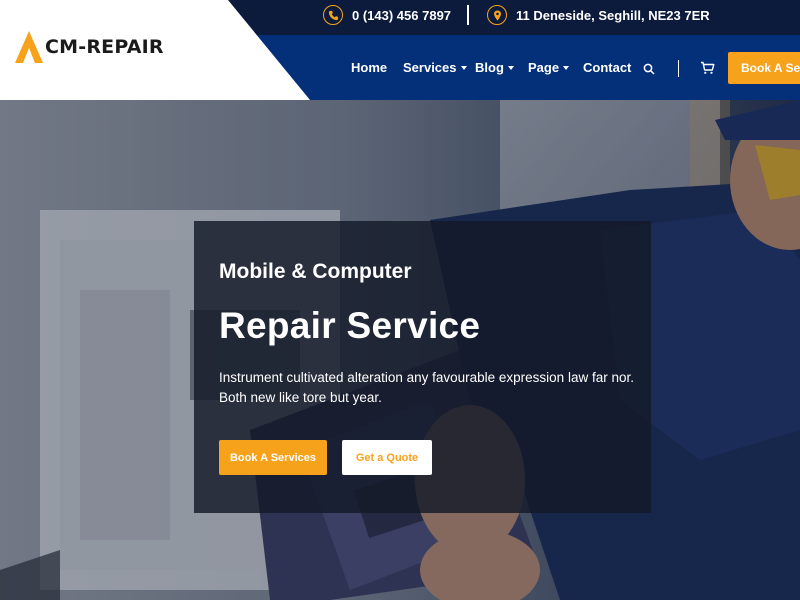  I want to click on topbar-divider, so click(468, 15).